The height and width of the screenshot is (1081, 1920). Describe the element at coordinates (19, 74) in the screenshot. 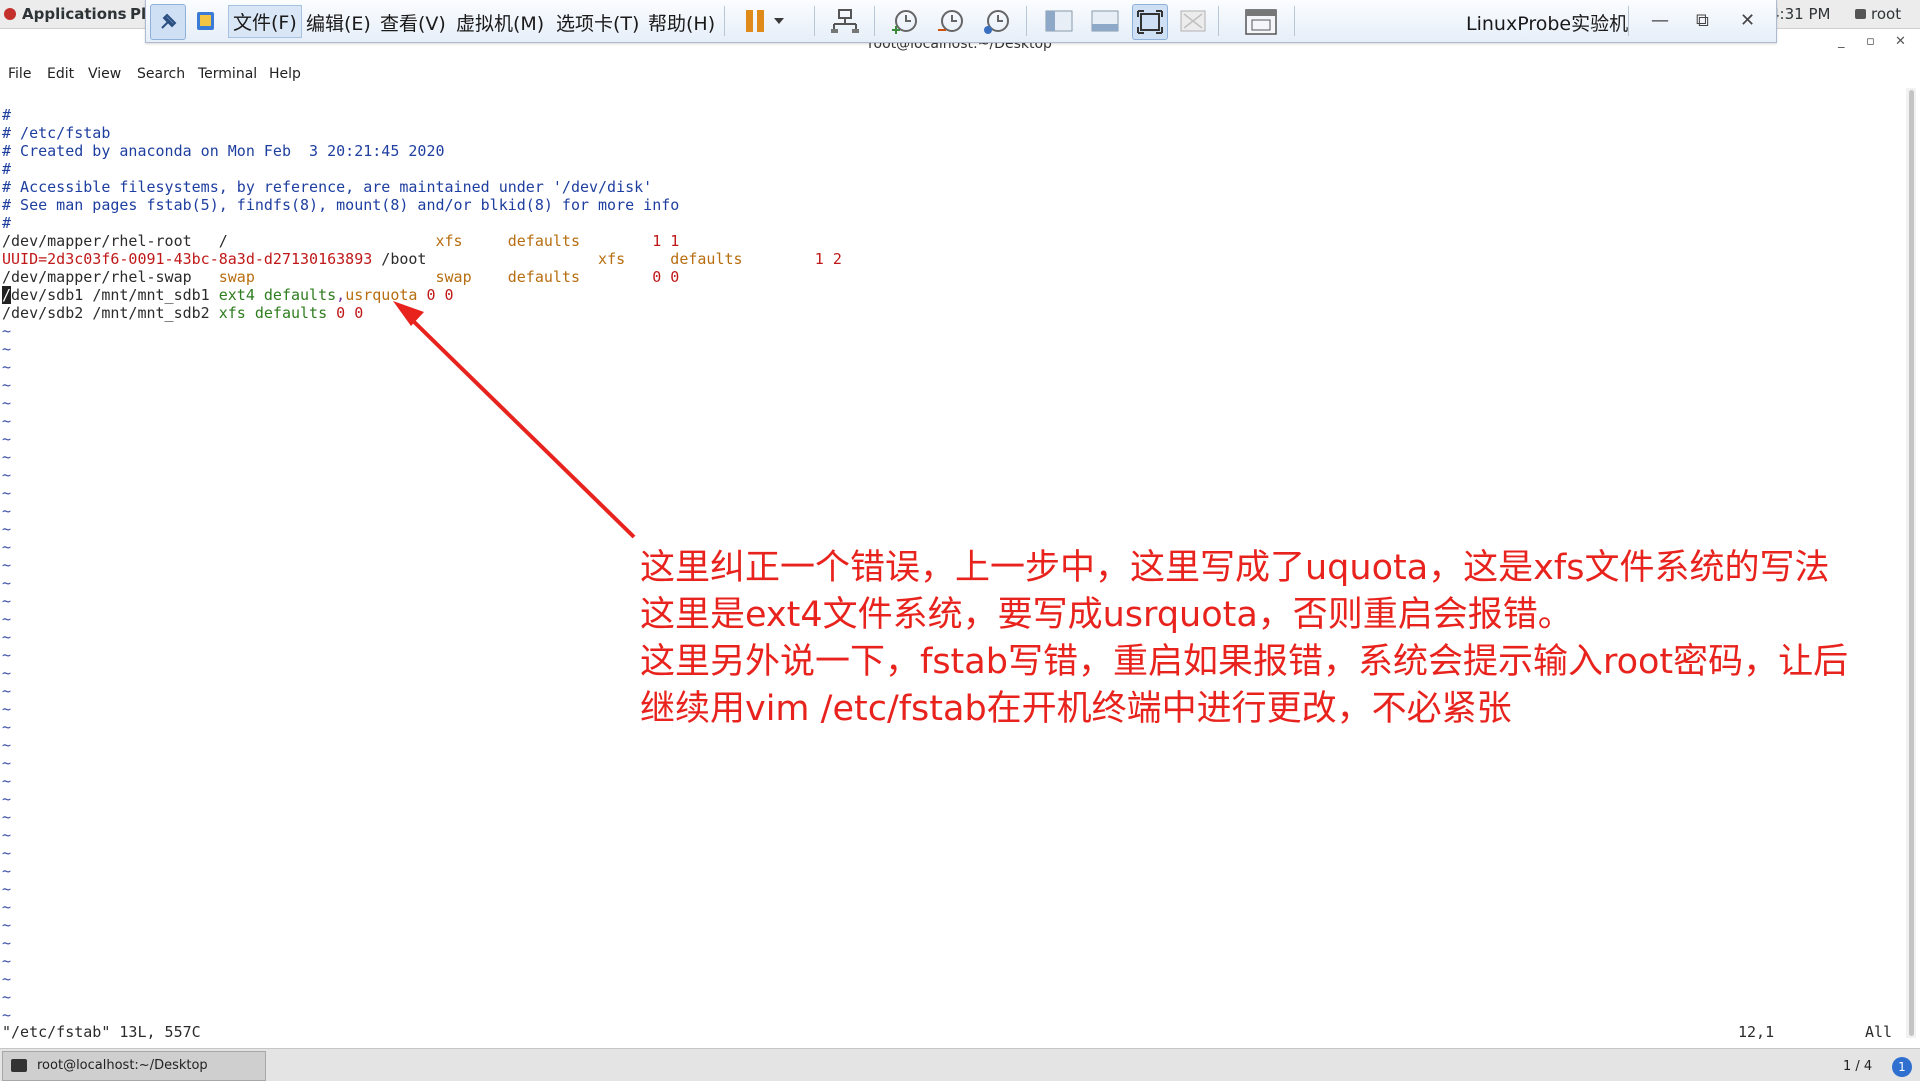

I see `terminal-menu-file: File` at that location.